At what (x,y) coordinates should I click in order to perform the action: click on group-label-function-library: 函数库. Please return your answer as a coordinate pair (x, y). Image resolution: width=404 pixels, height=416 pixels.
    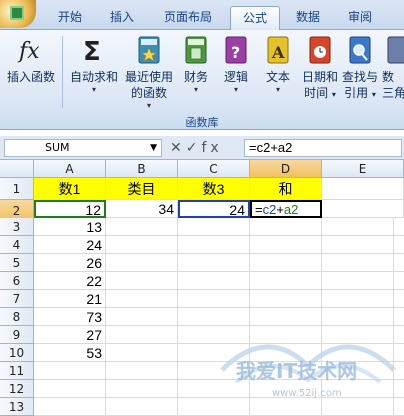
    Looking at the image, I should click on (202, 122).